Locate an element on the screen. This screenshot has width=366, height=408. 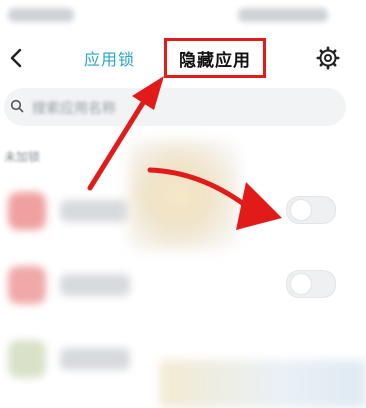
tab-app-lock: 应用锁 is located at coordinates (109, 58).